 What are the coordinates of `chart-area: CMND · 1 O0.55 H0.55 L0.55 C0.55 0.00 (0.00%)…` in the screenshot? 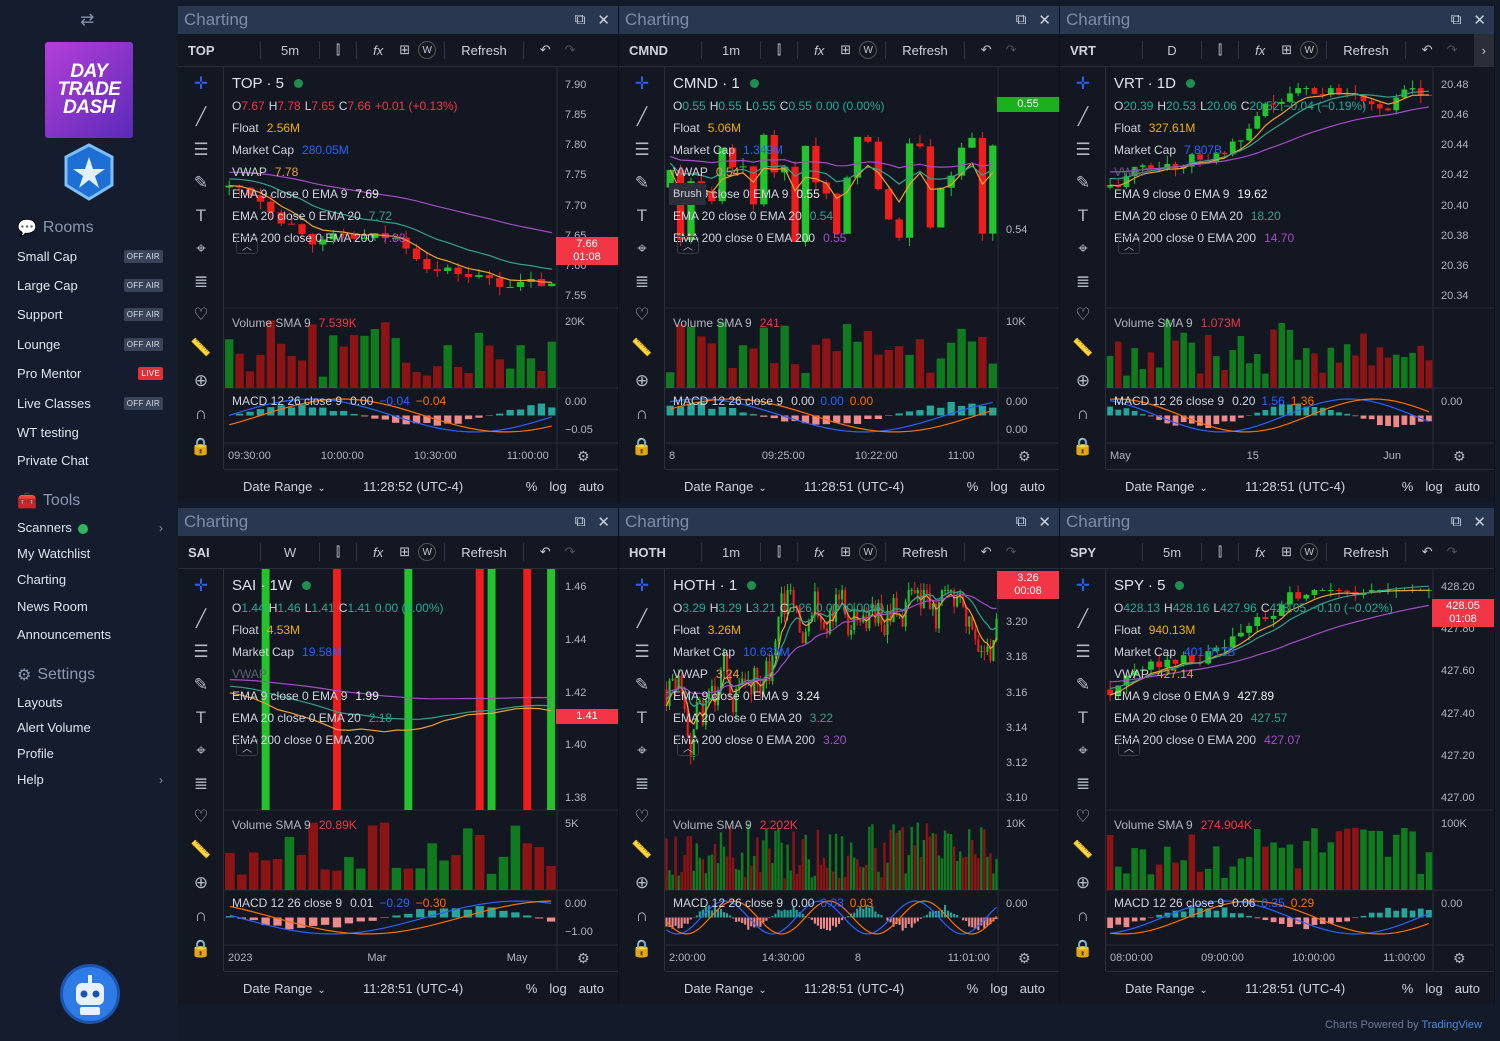 It's located at (862, 268).